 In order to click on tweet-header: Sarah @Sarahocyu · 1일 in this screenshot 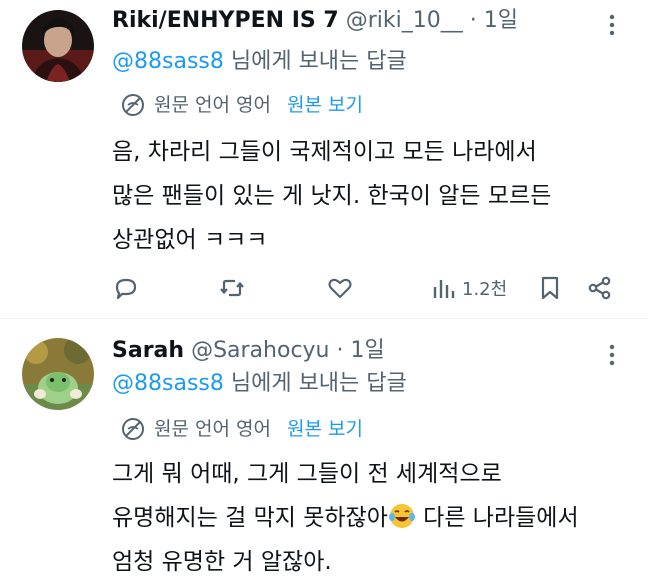, I will do `click(351, 351)`.